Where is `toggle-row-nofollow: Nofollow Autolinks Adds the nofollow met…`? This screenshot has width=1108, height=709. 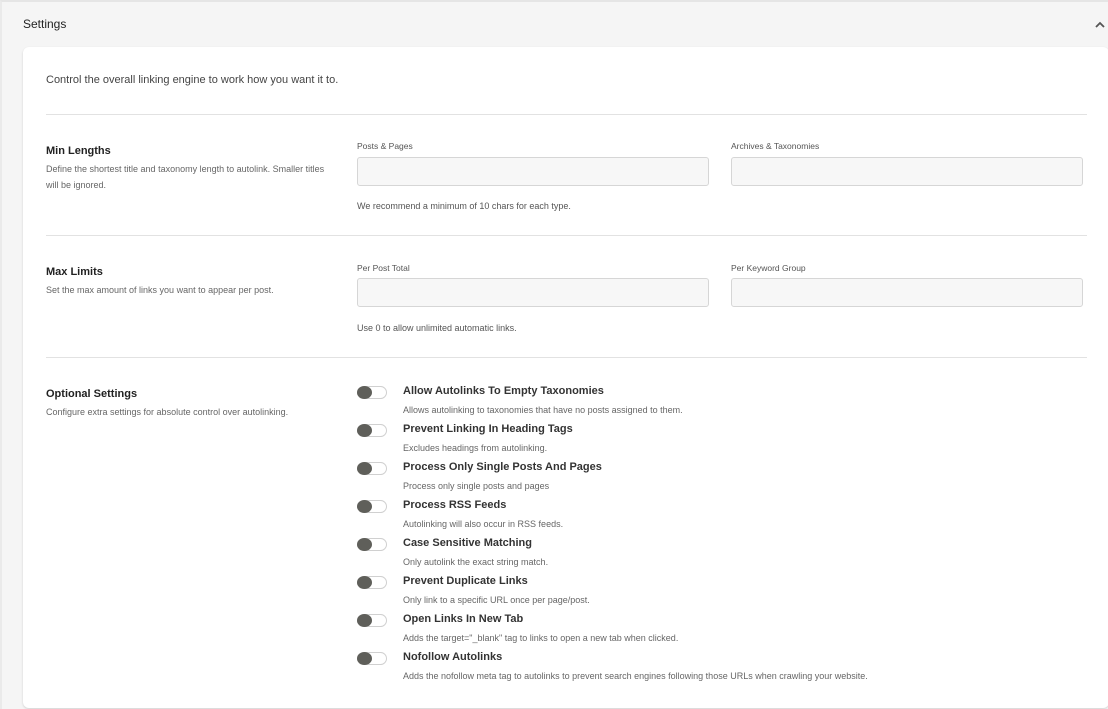 toggle-row-nofollow: Nofollow Autolinks Adds the nofollow met… is located at coordinates (727, 670).